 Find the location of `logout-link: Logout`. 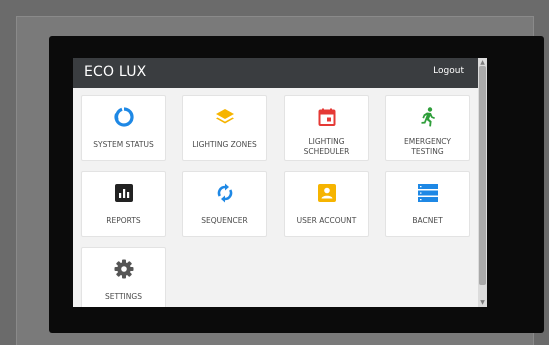

logout-link: Logout is located at coordinates (448, 71).